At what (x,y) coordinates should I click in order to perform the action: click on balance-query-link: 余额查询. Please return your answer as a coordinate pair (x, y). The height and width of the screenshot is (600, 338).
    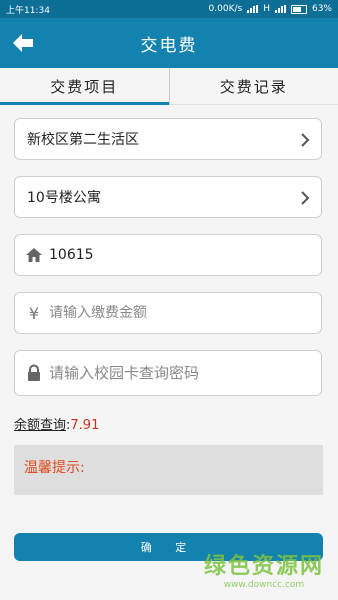
    Looking at the image, I should click on (40, 425).